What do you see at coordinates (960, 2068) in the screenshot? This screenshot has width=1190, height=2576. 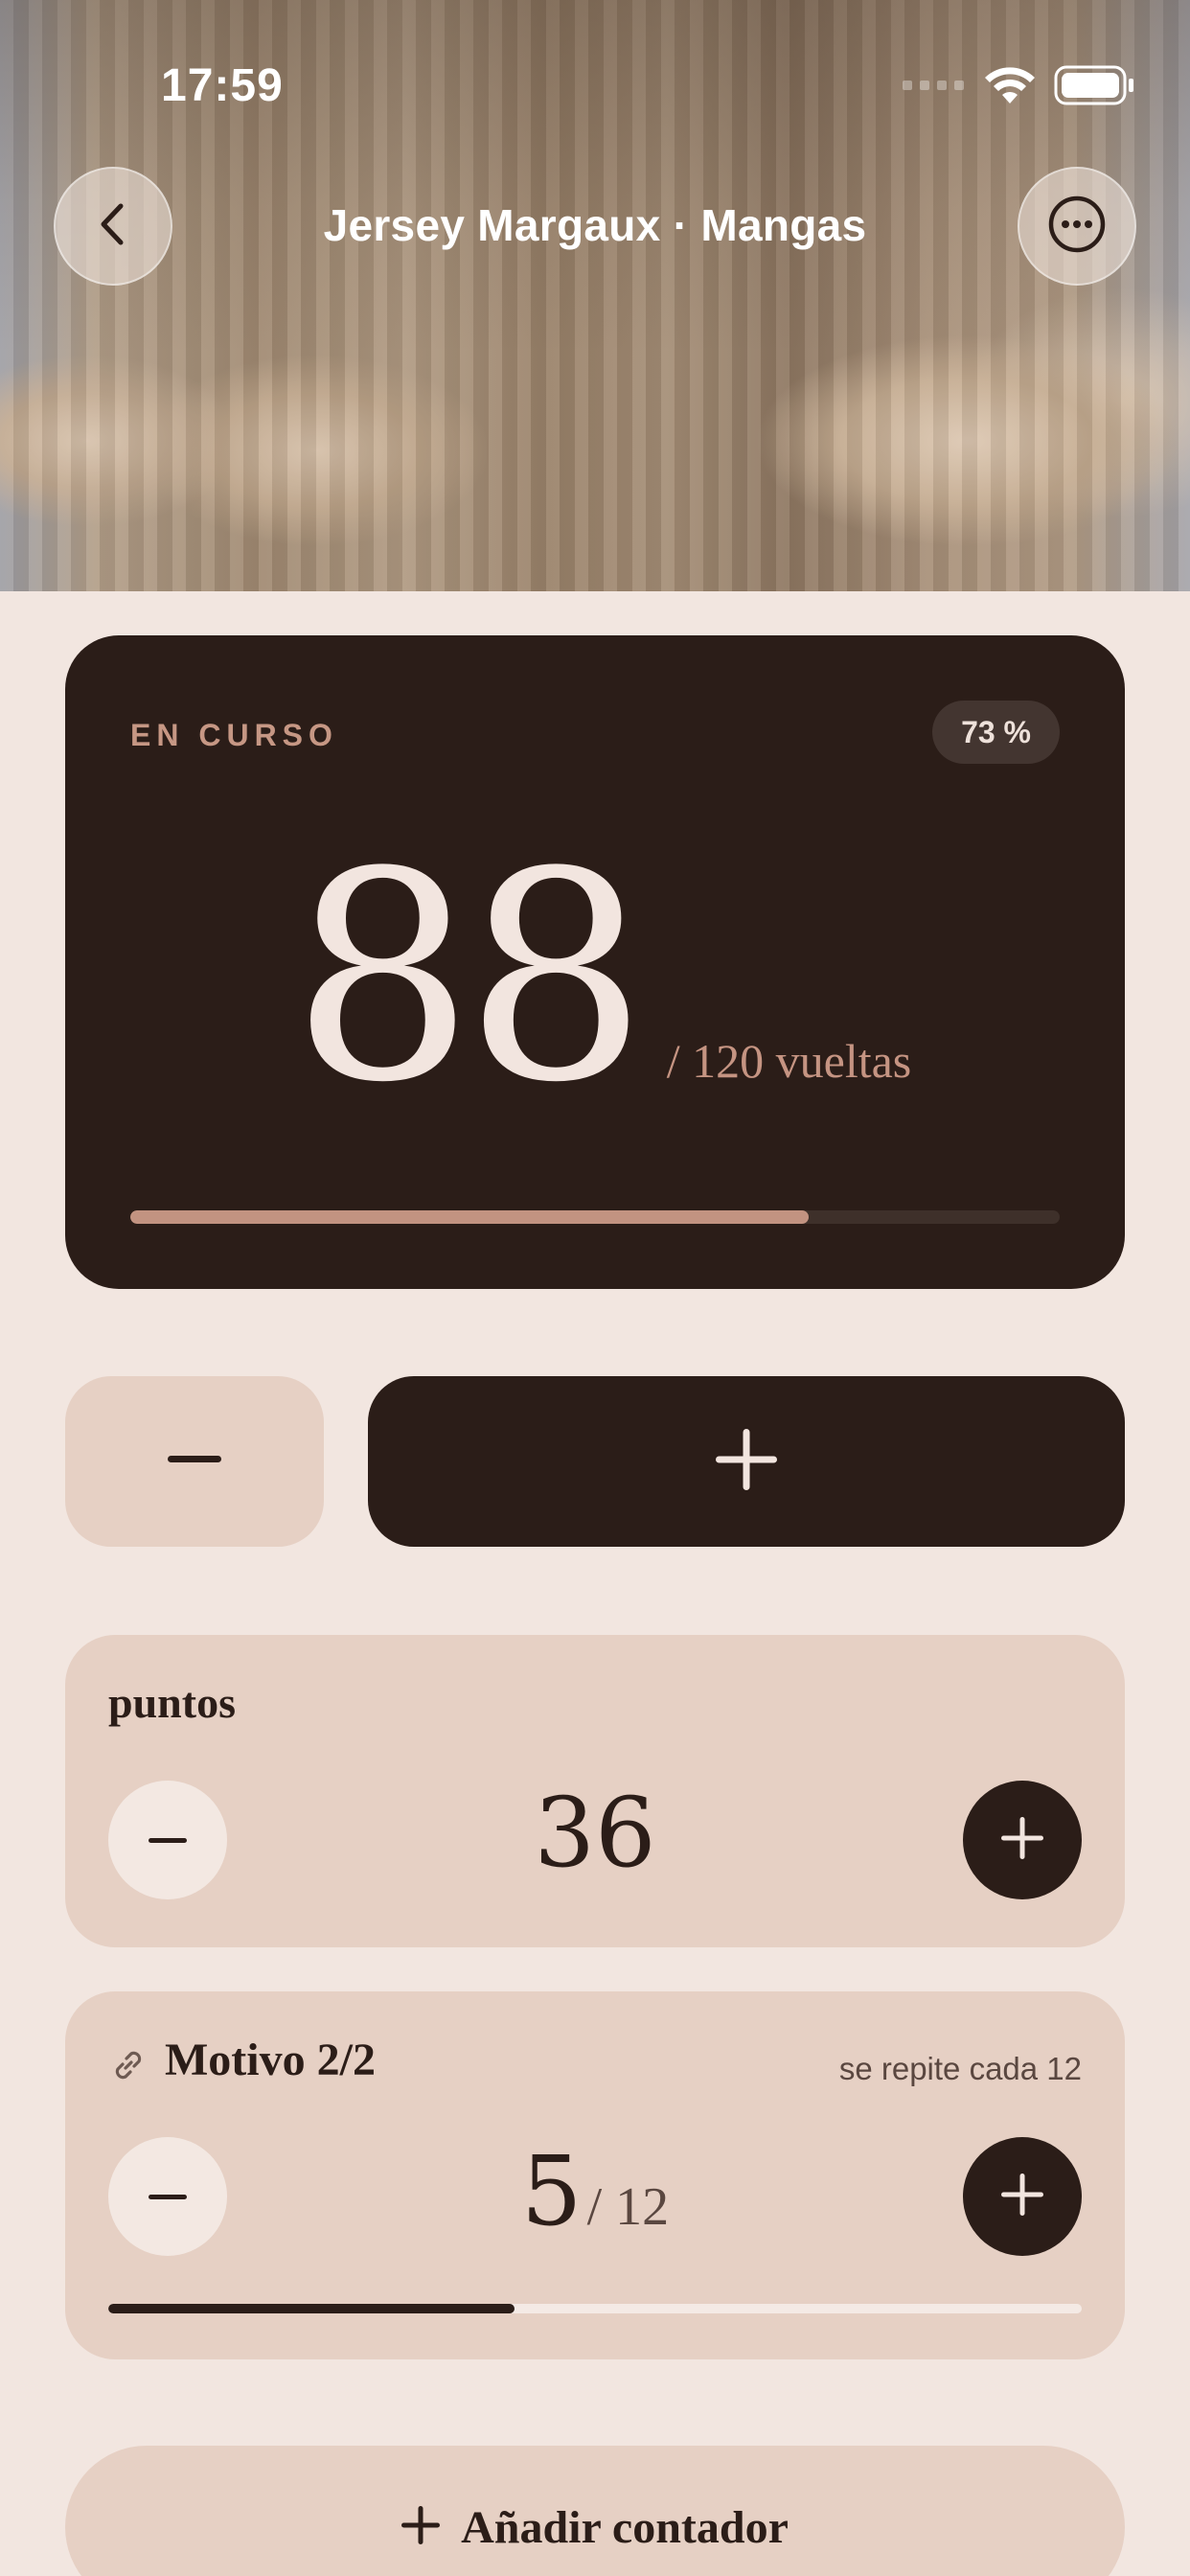 I see `repeat-note: se repite cada 12` at bounding box center [960, 2068].